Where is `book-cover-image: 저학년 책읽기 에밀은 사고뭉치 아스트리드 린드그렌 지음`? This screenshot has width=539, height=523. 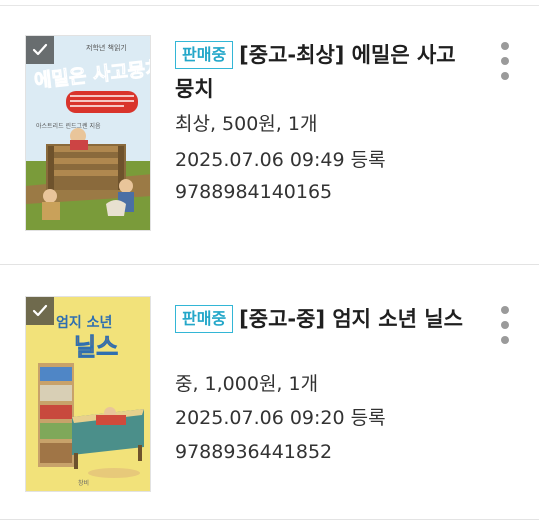
book-cover-image: 저학년 책읽기 에밀은 사고뭉치 아스트리드 린드그렌 지음 is located at coordinates (88, 133).